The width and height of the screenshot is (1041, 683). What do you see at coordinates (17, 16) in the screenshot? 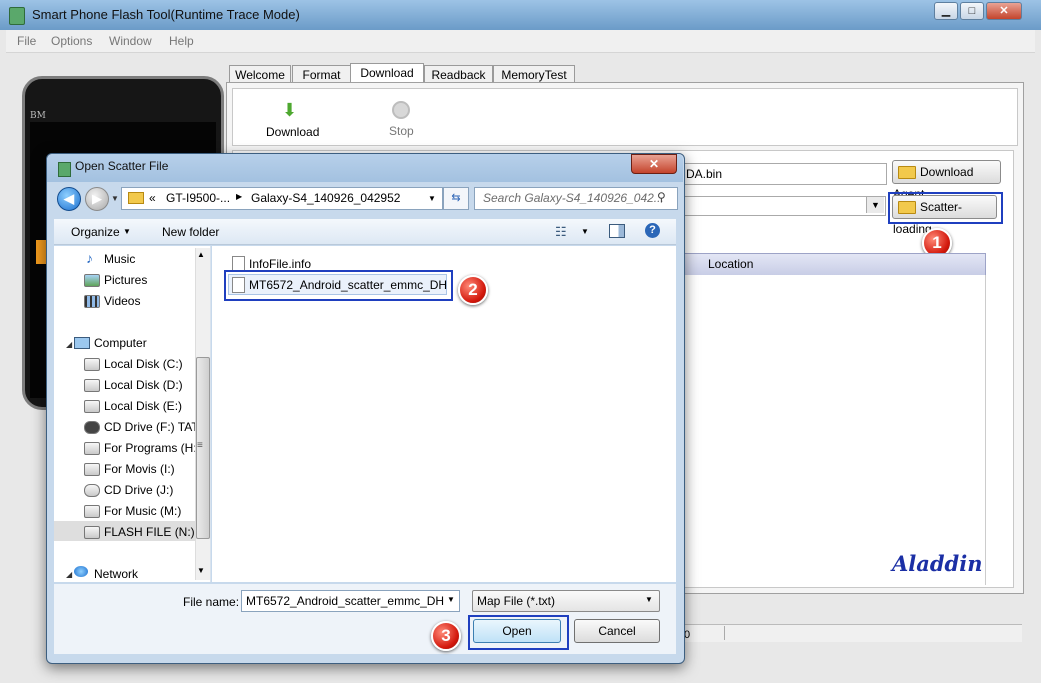
I see `app-icon` at bounding box center [17, 16].